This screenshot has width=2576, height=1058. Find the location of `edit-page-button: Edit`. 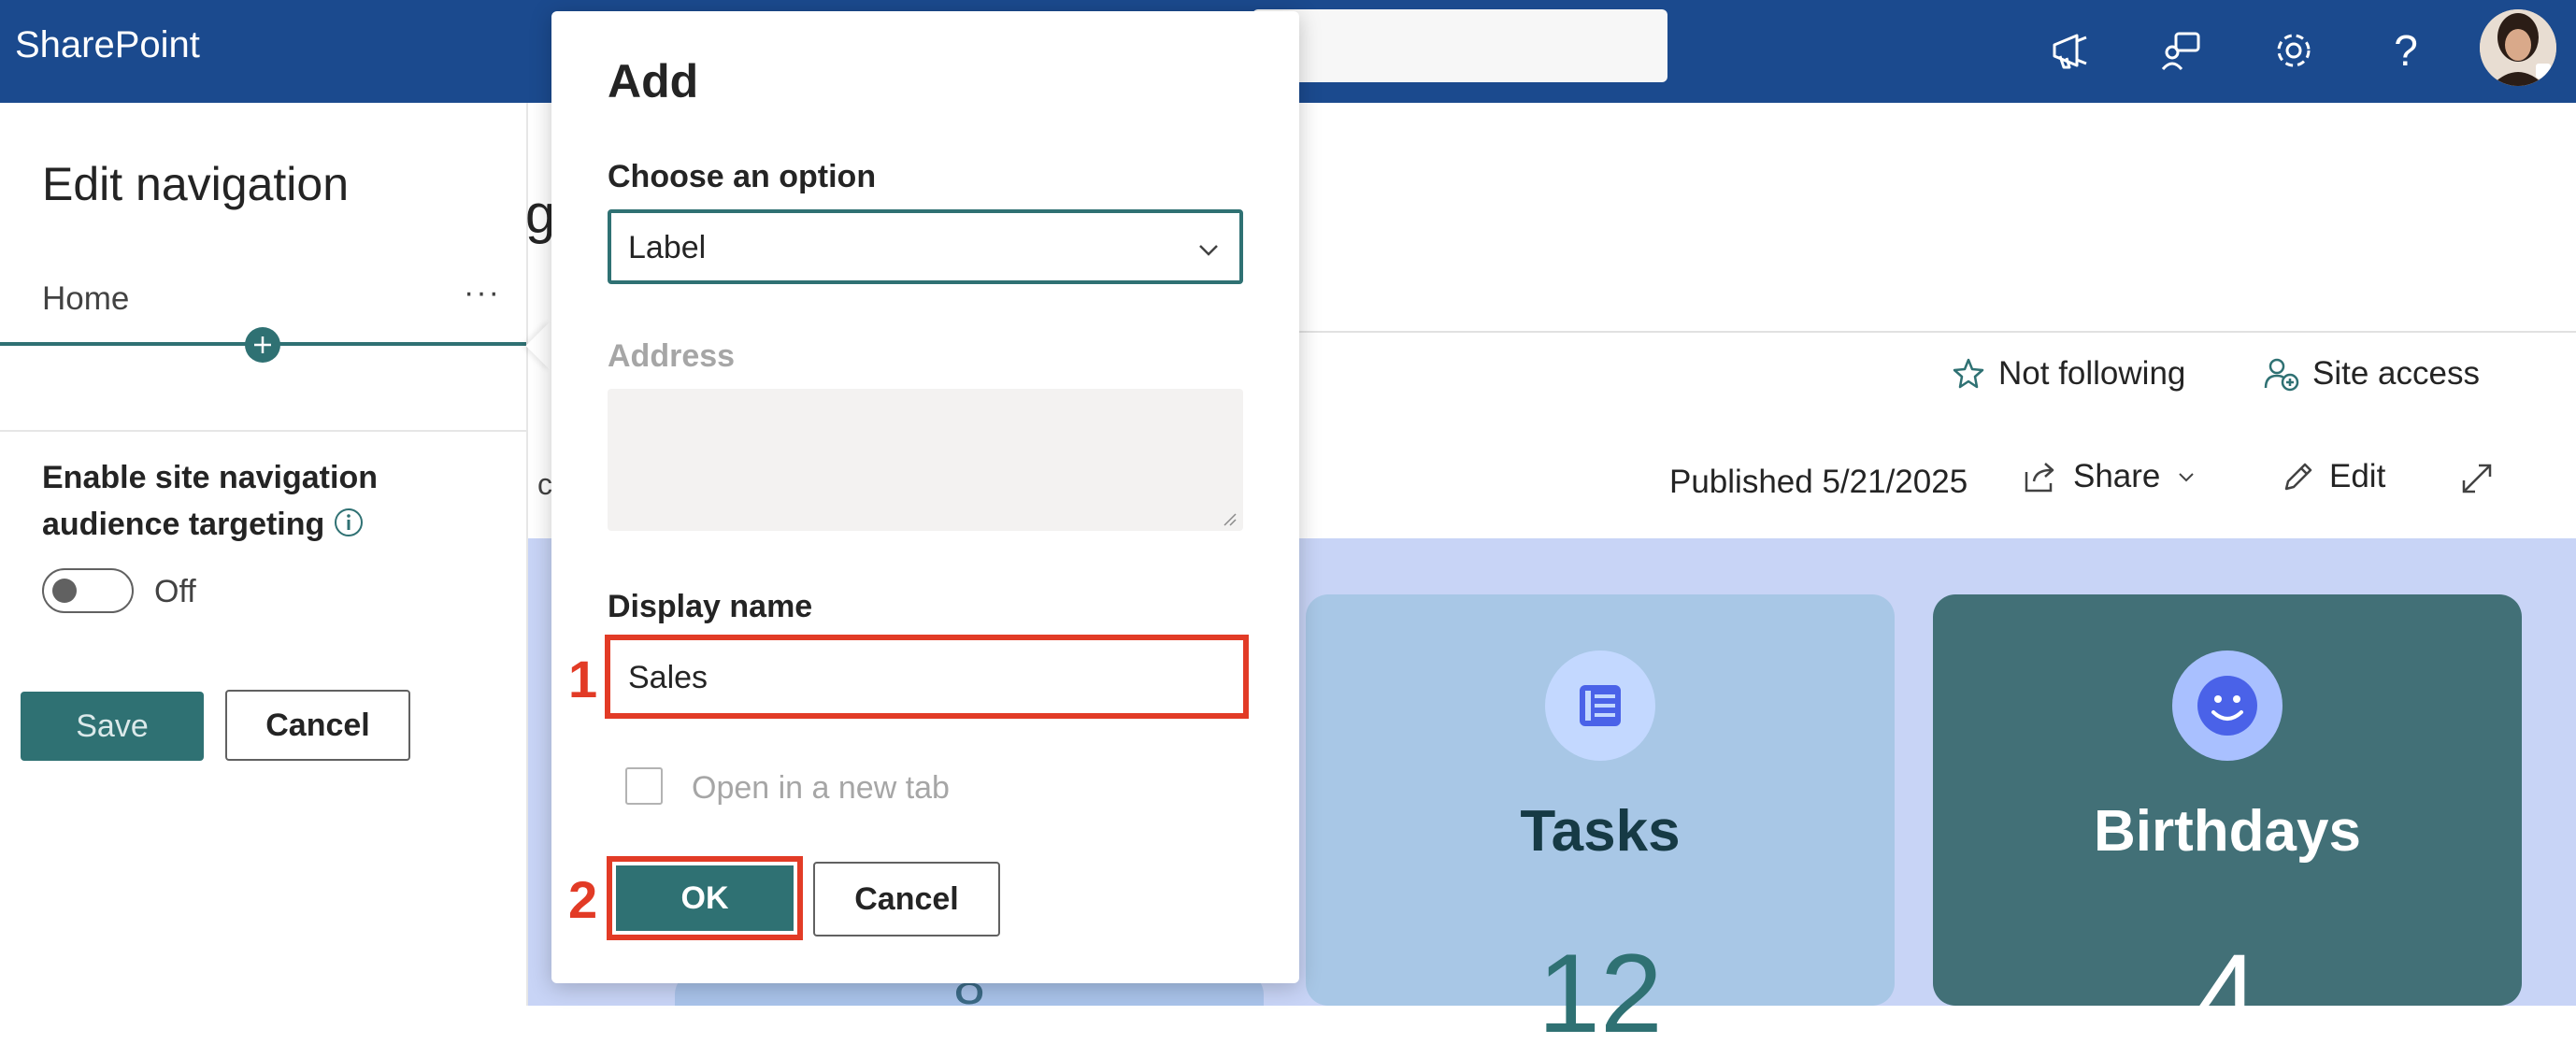

edit-page-button: Edit is located at coordinates (2333, 476).